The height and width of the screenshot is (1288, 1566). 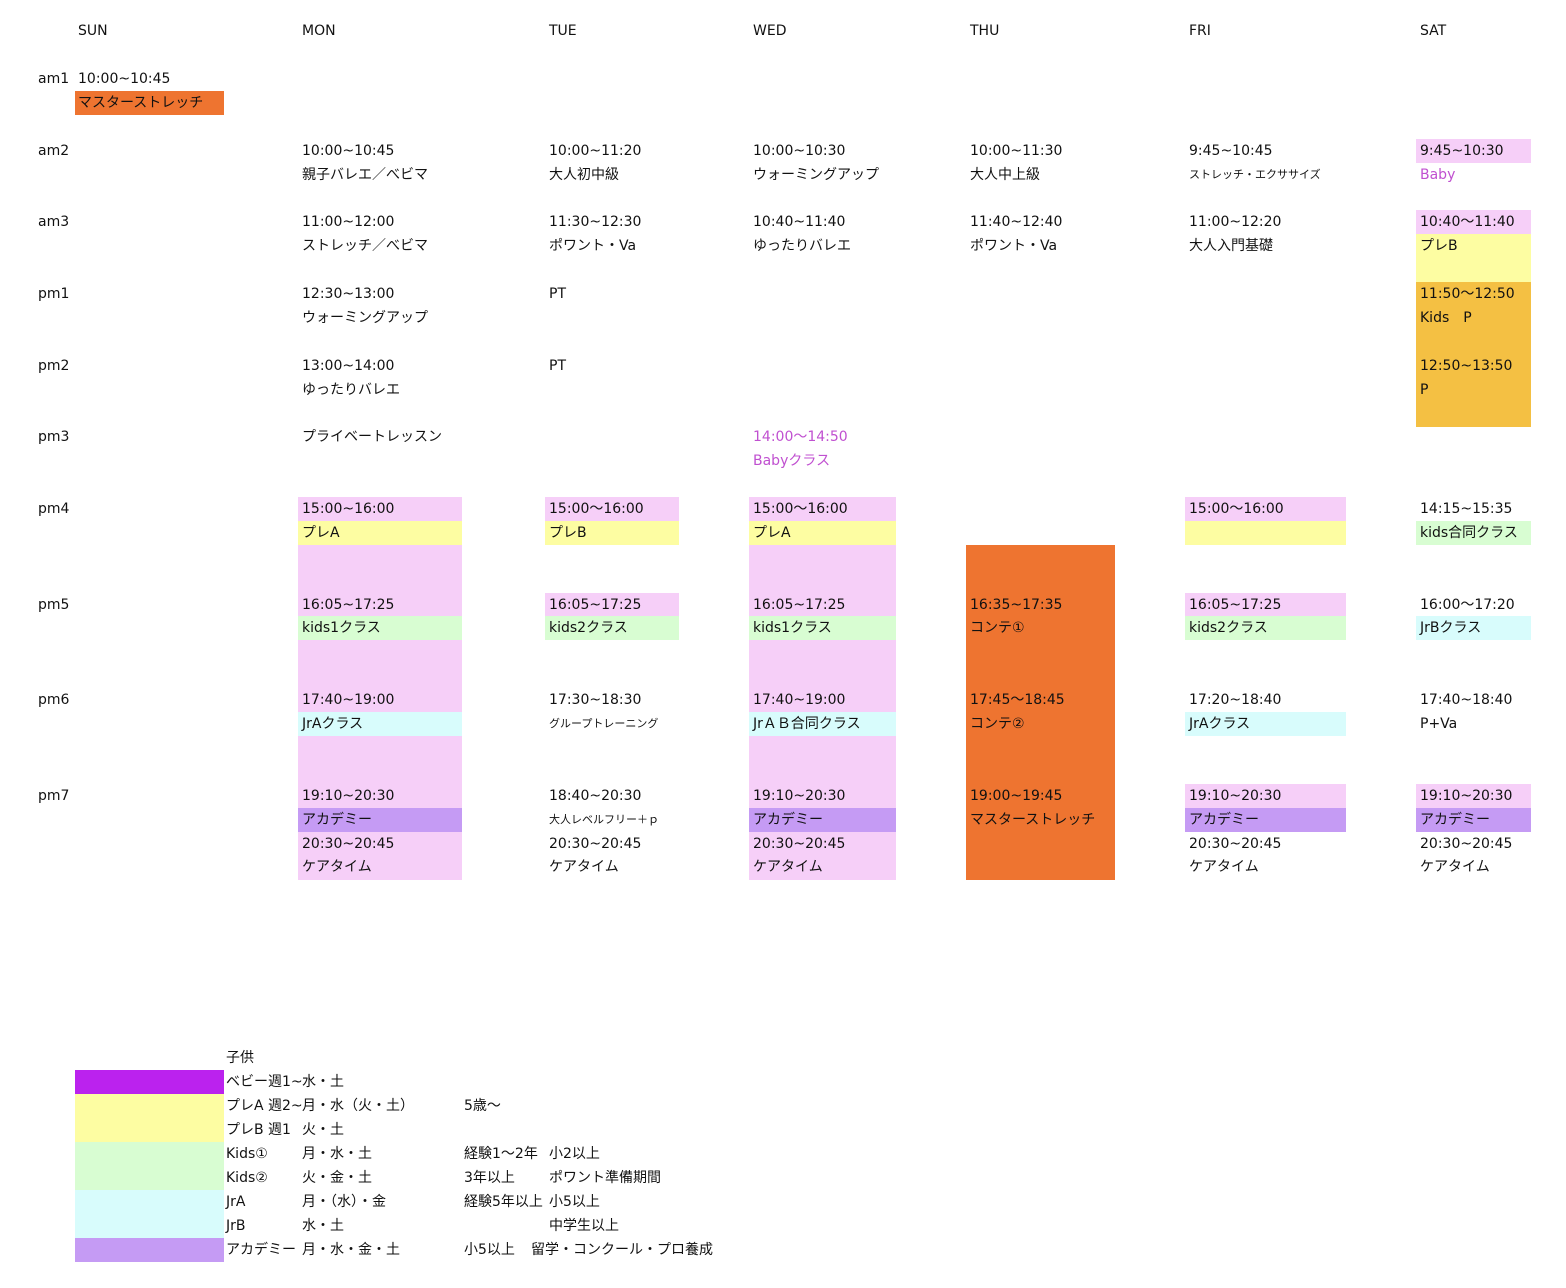 I want to click on sat-pm2-time: 12:50~13:50, so click(x=1466, y=366).